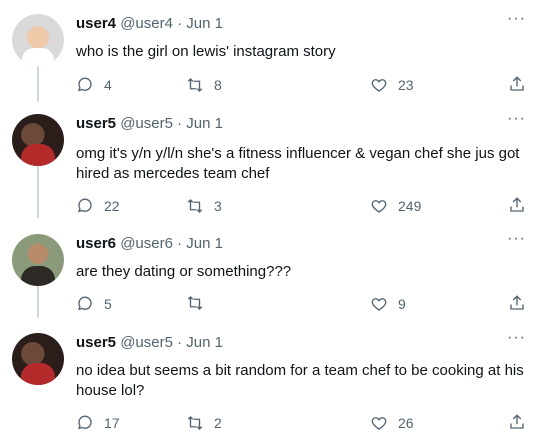 The height and width of the screenshot is (446, 540). I want to click on tweet-actions: 5 9, so click(302, 304).